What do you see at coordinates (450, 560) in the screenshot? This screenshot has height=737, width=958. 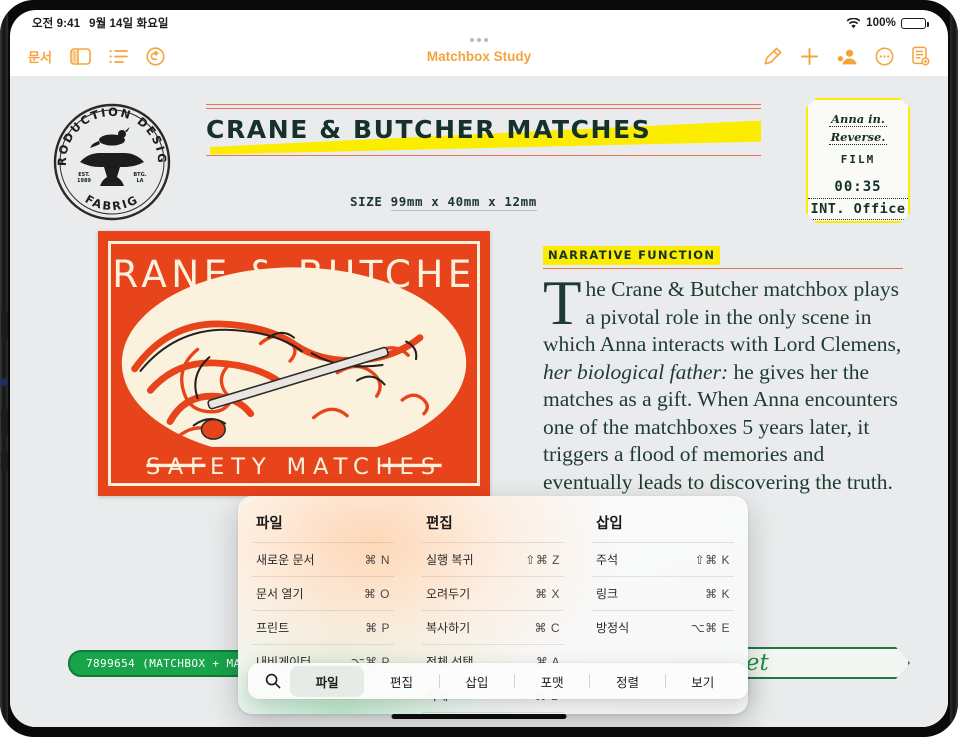 I see `menu-label: 실행 복귀` at bounding box center [450, 560].